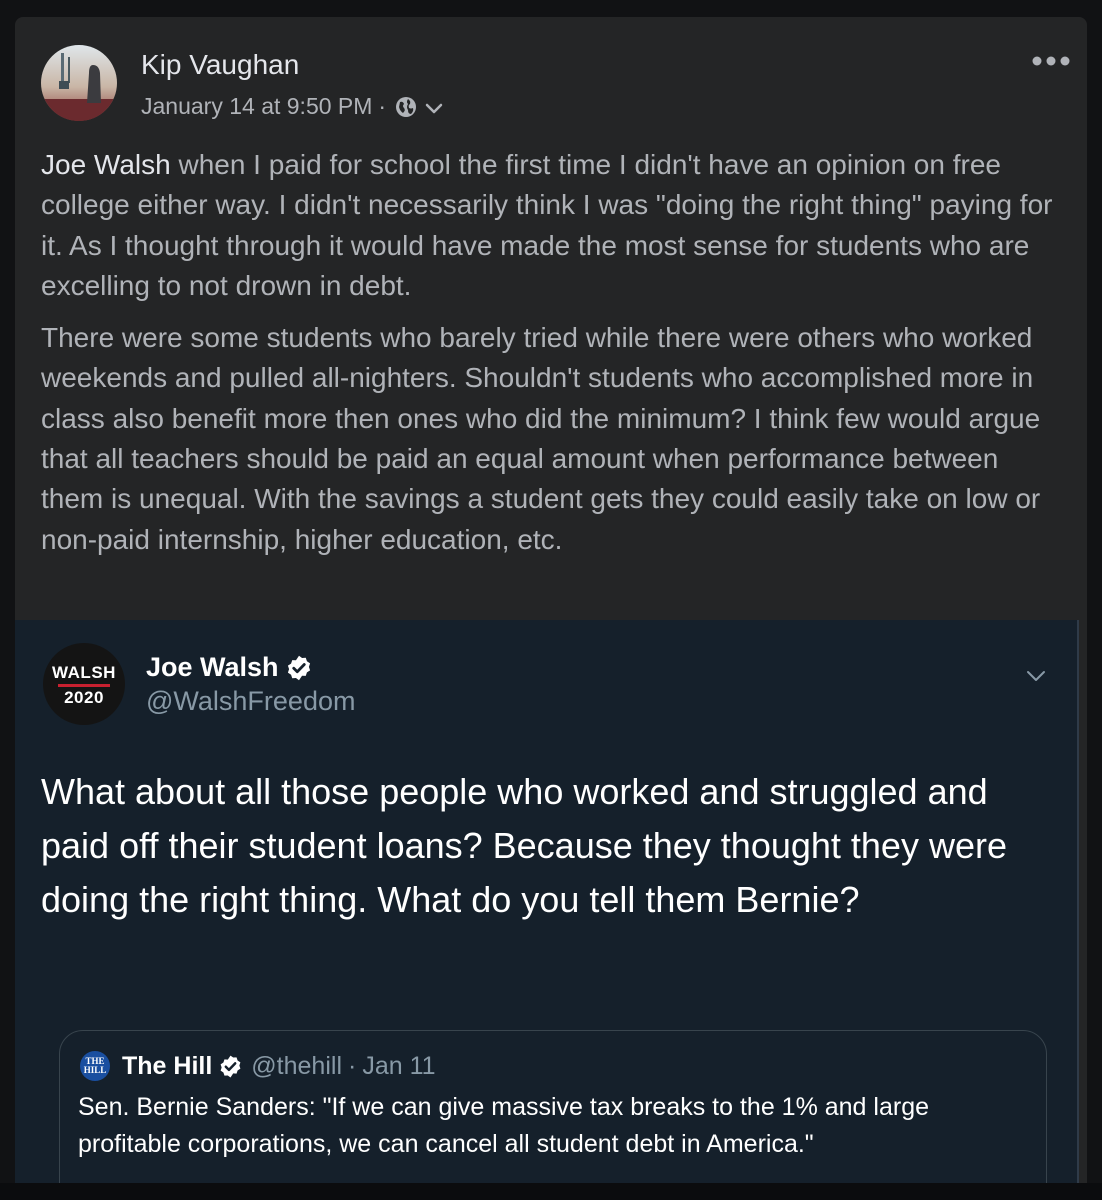 The width and height of the screenshot is (1102, 1200). What do you see at coordinates (84, 672) in the screenshot?
I see `avatar-logo-line-1: WALSH` at bounding box center [84, 672].